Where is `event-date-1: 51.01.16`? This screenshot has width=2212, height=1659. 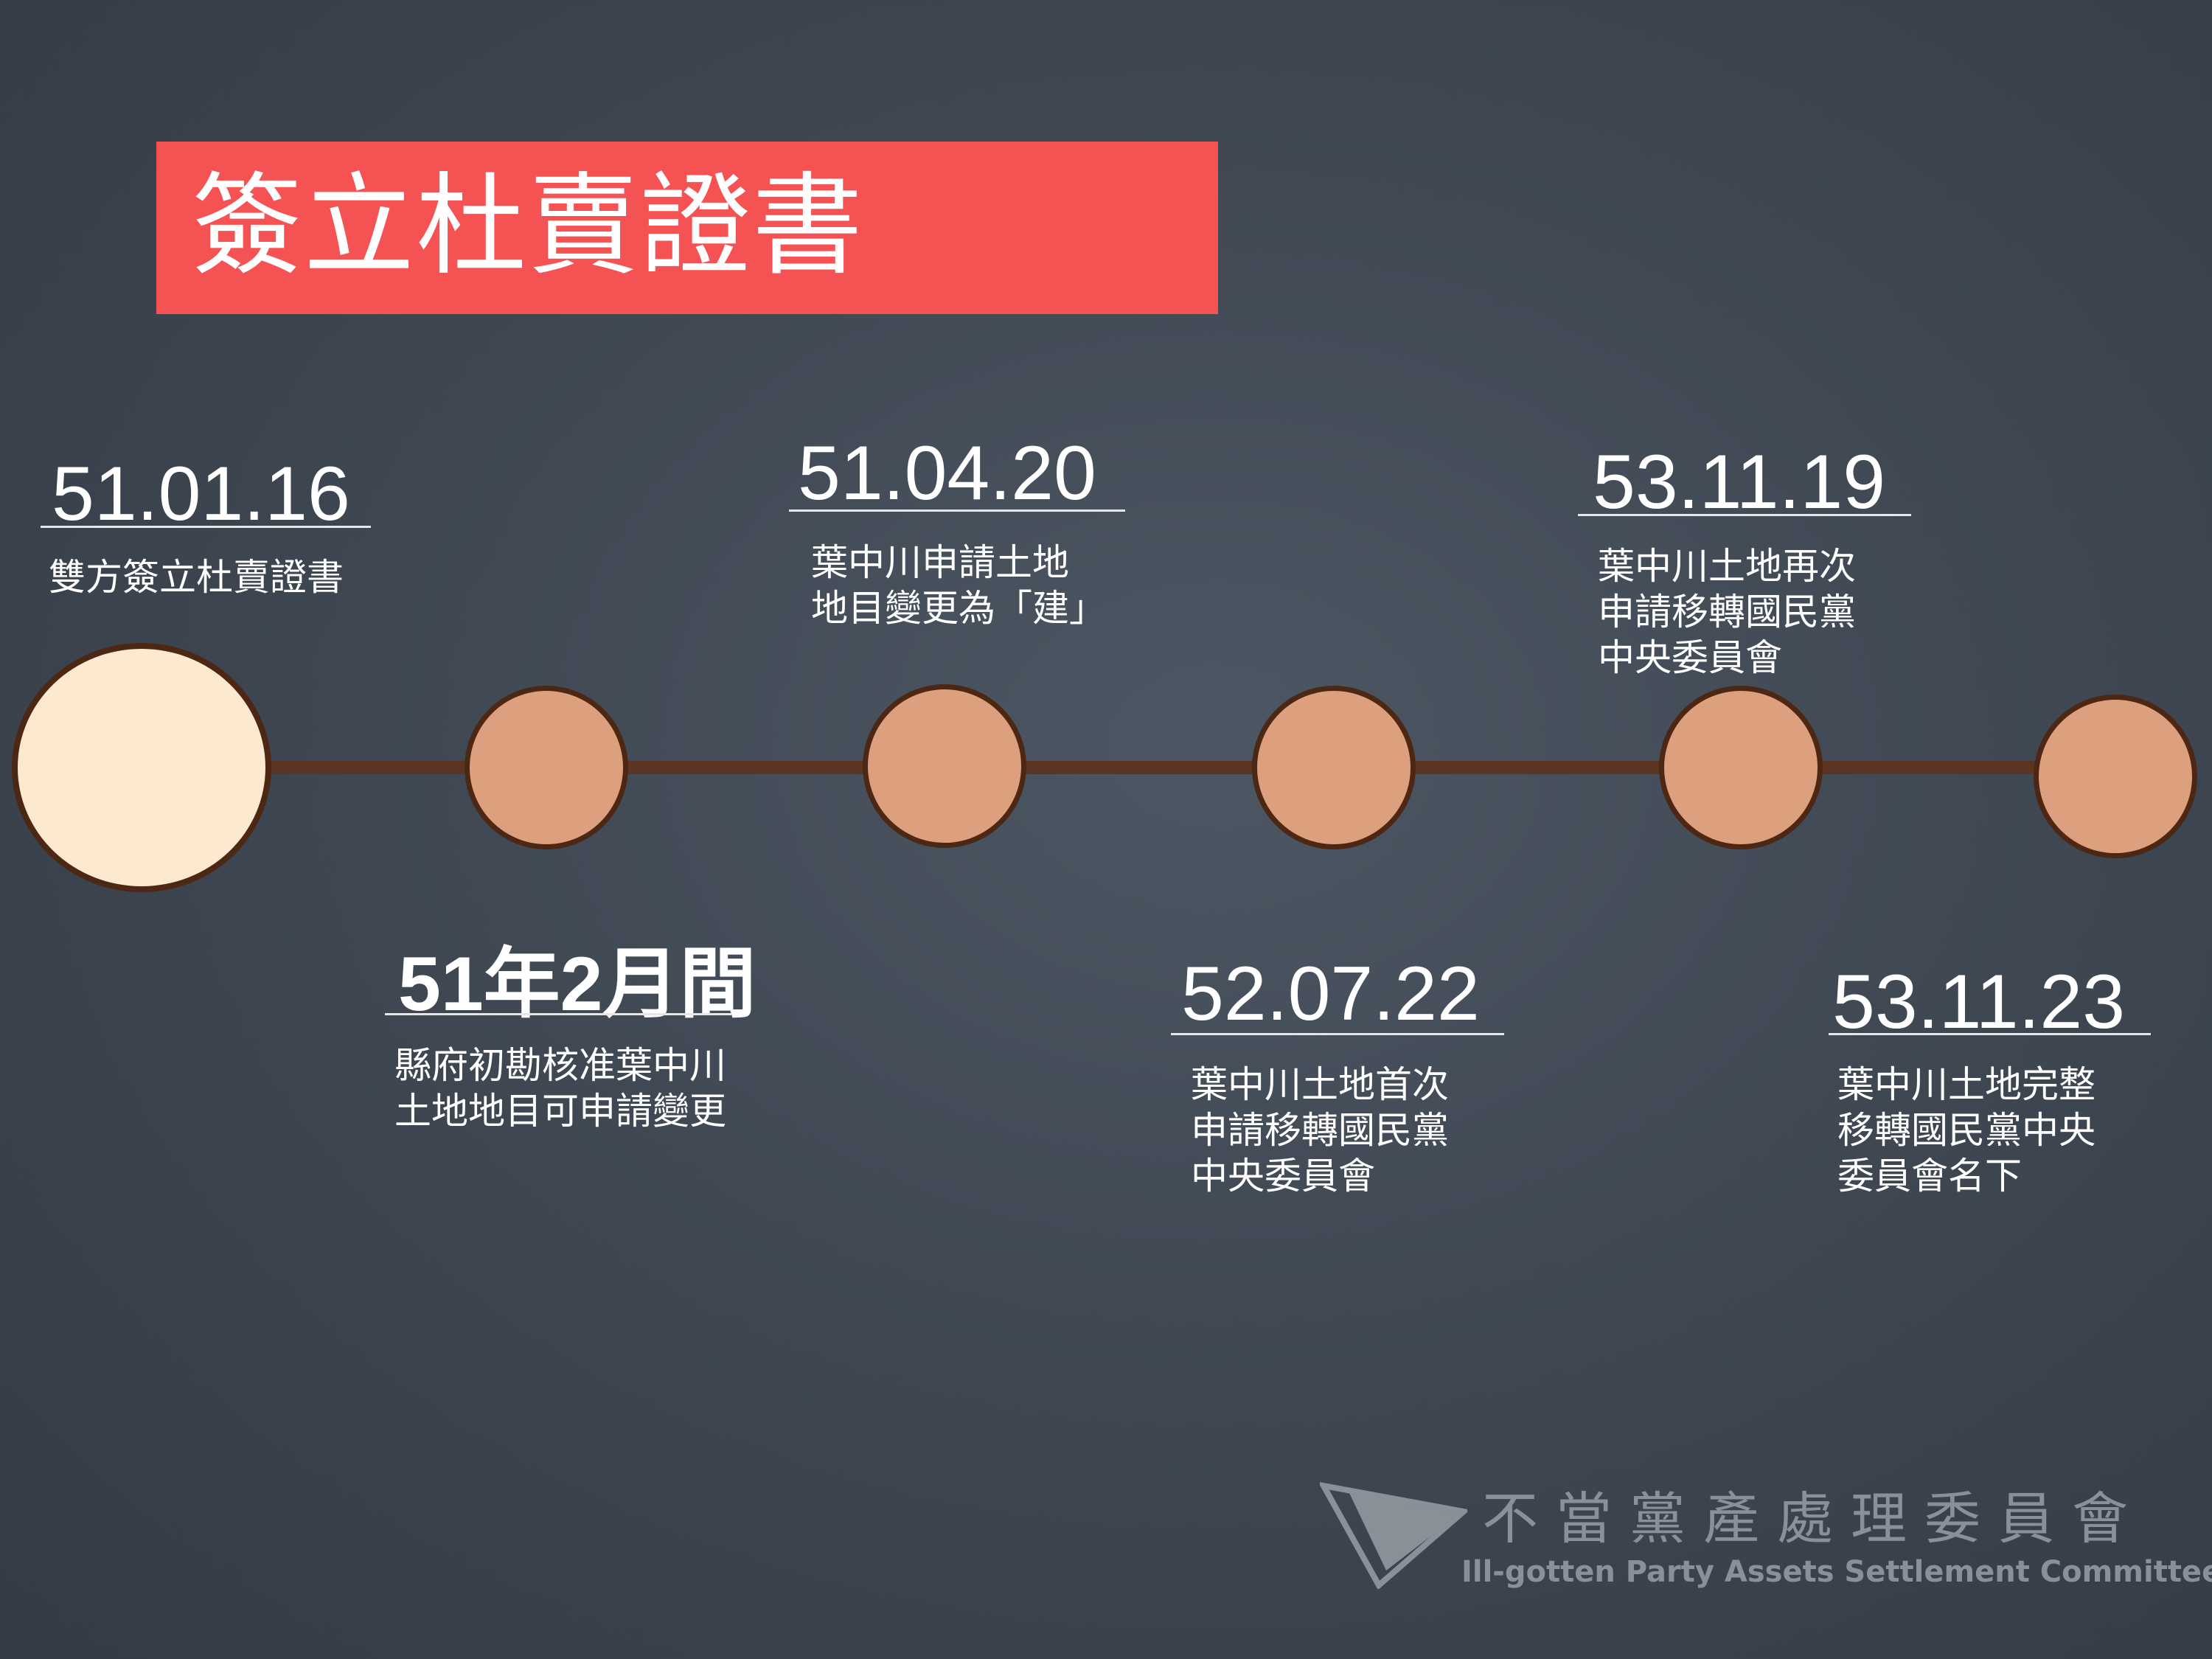 event-date-1: 51.01.16 is located at coordinates (201, 494).